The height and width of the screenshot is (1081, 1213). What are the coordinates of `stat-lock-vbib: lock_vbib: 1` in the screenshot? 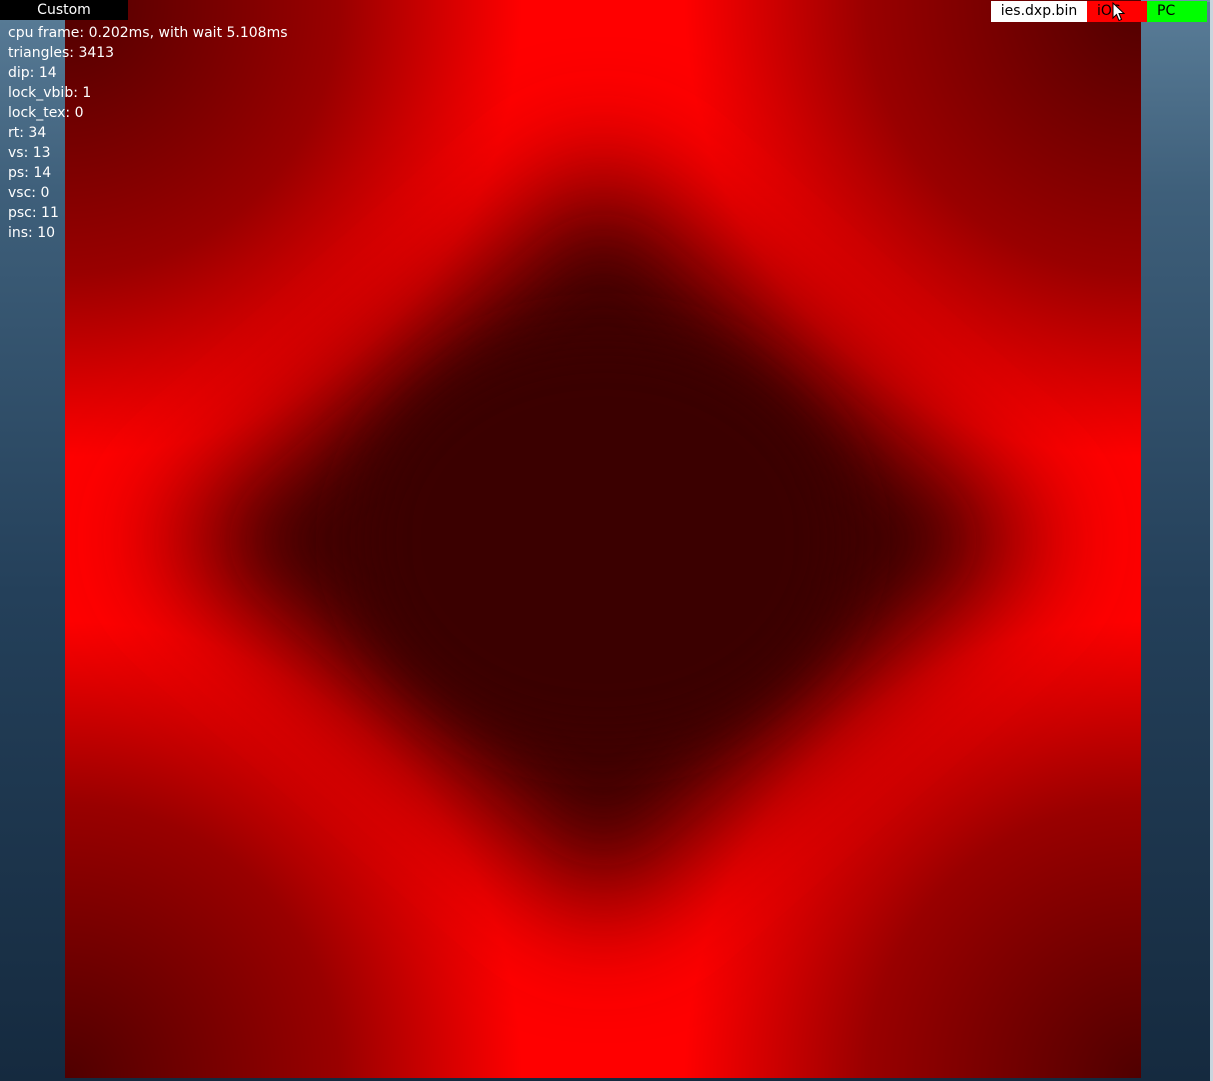 It's located at (50, 93).